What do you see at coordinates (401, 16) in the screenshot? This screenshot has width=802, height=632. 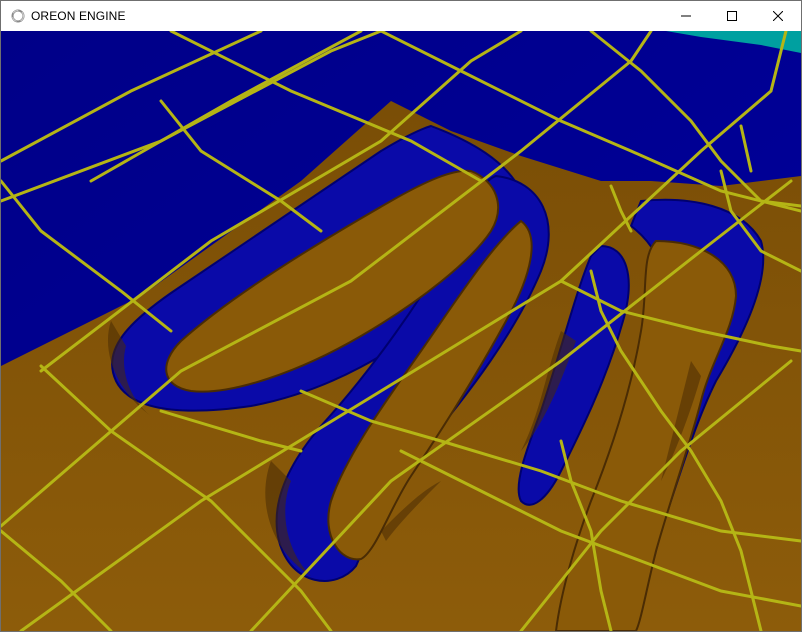 I see `title-bar: OREON ENGINE` at bounding box center [401, 16].